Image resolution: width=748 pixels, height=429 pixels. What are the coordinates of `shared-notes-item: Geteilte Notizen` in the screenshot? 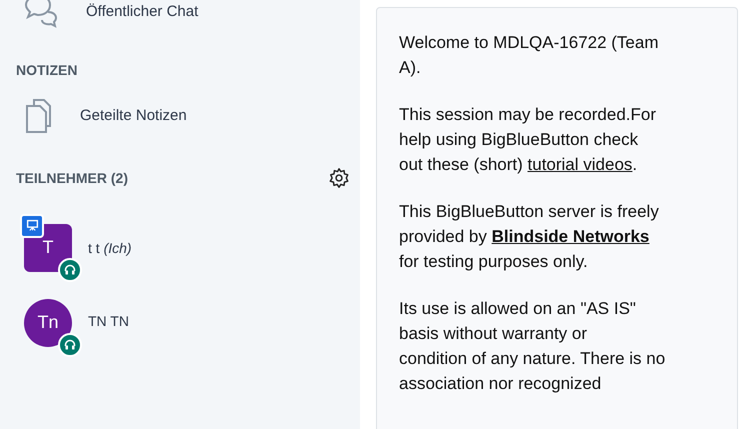 It's located at (180, 115).